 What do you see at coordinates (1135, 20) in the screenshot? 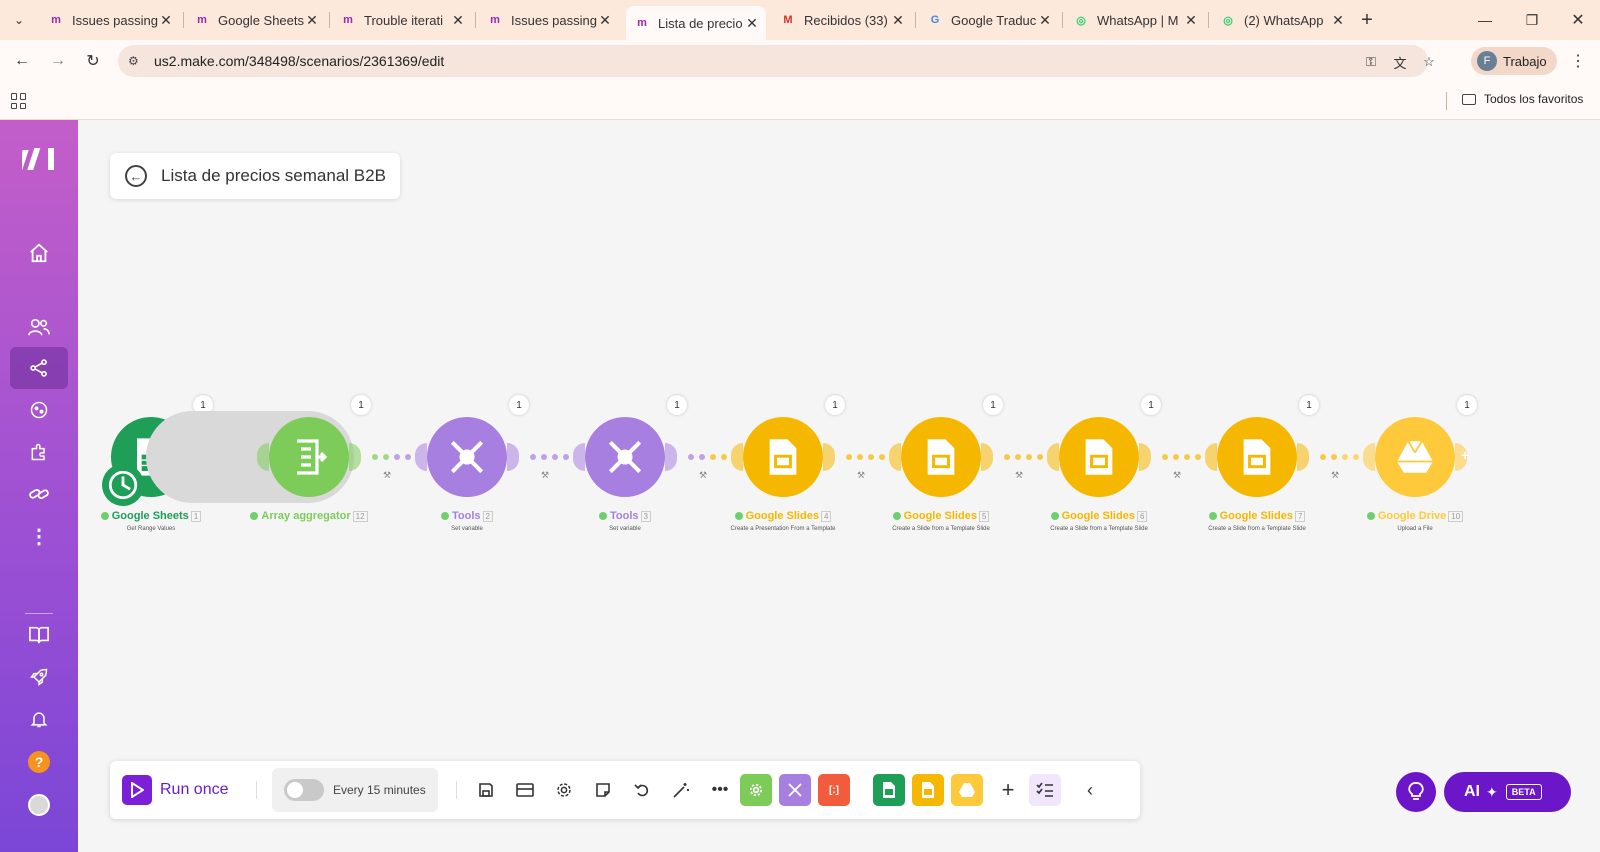
I see `browser-tab: ◎ WhatsApp | M ✕` at bounding box center [1135, 20].